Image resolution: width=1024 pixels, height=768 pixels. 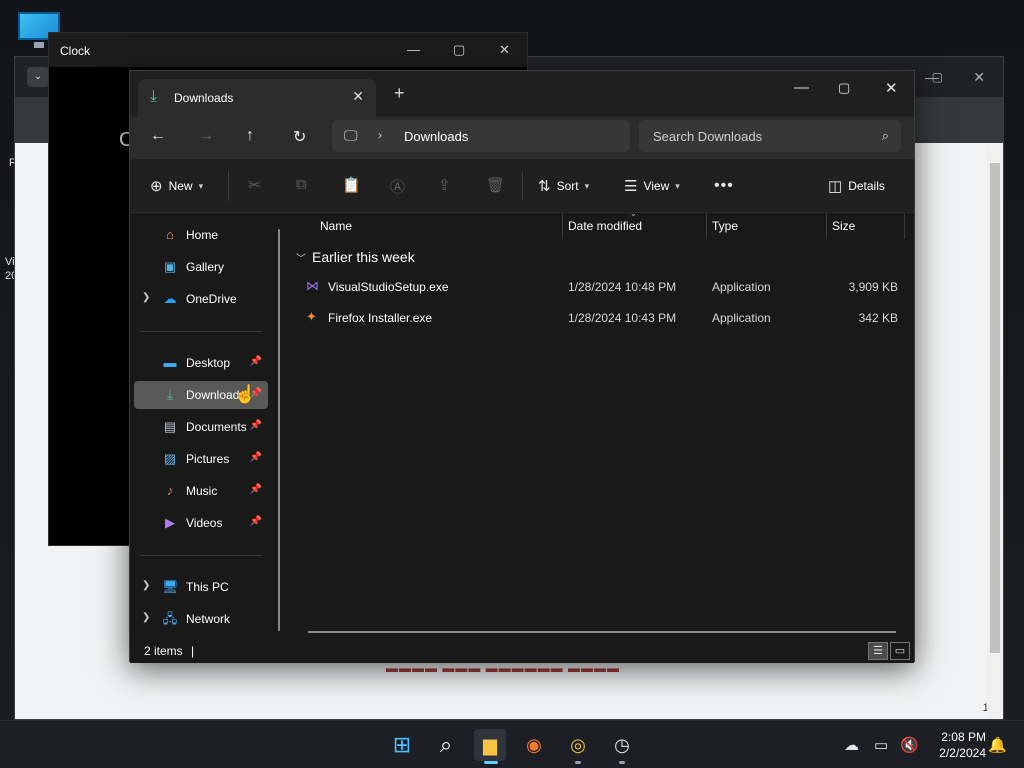 I want to click on search-input: Search Downloads ⌕, so click(x=770, y=136).